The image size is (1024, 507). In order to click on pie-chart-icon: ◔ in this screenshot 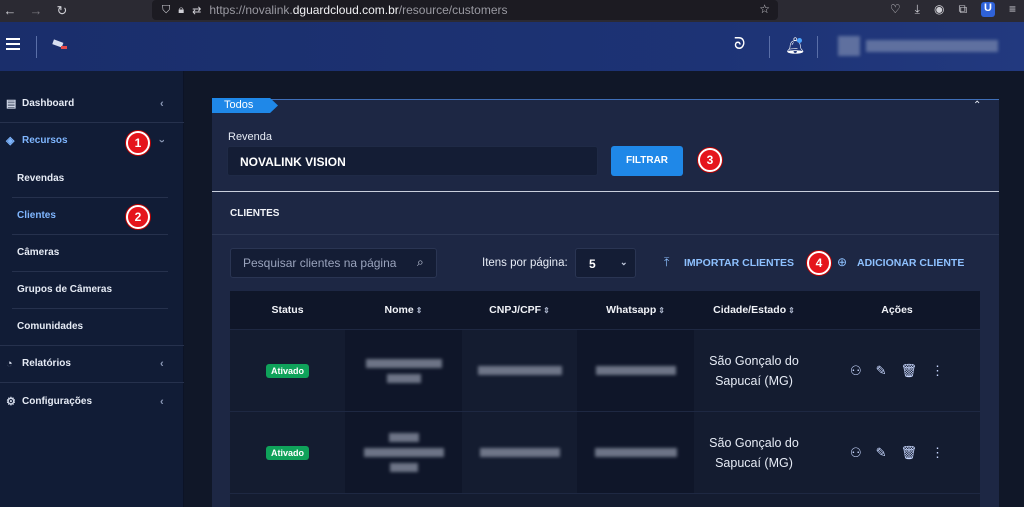, I will do `click(9, 363)`.